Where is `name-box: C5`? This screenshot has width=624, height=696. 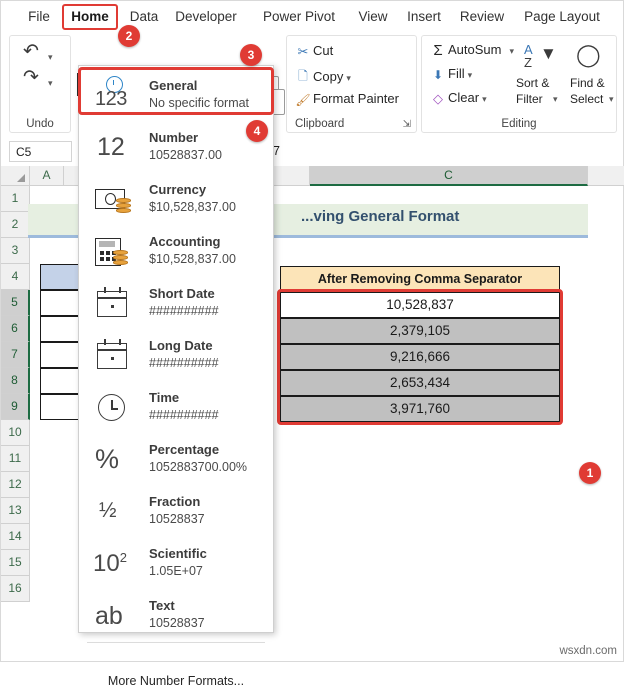 name-box: C5 is located at coordinates (40, 151).